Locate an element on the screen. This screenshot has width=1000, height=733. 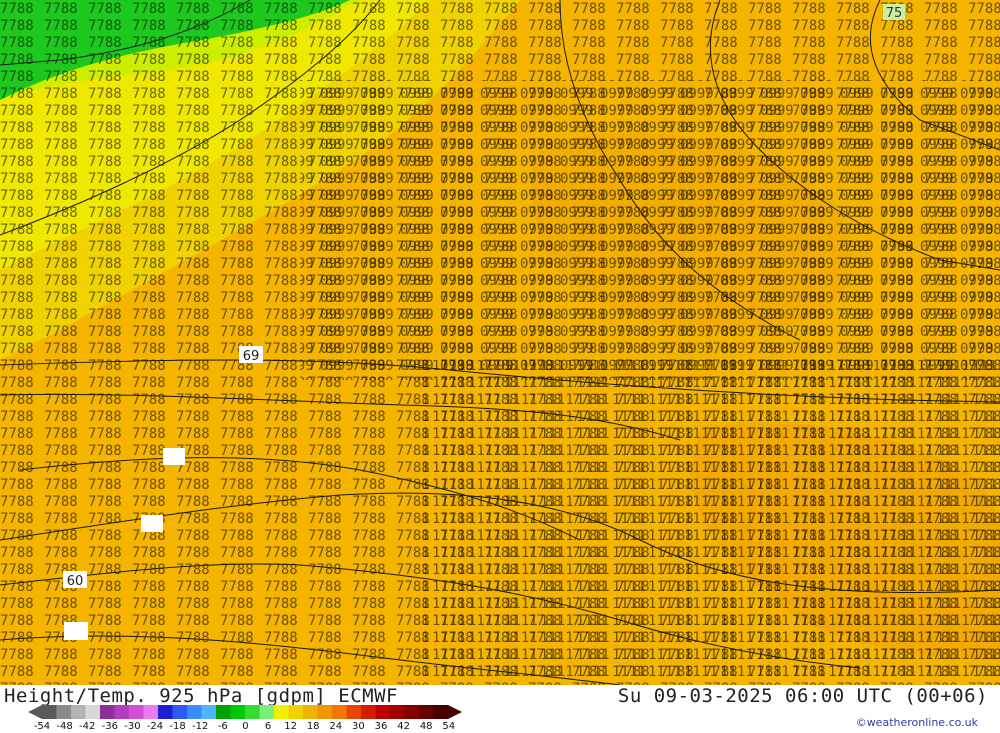
svg-text: 60 is located at coordinates (75, 581).